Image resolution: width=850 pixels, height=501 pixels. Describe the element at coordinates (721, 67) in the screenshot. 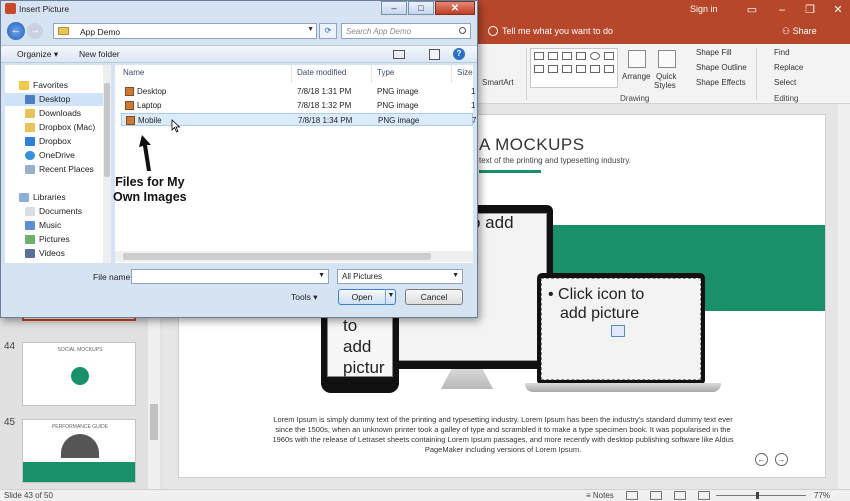

I see `shape-outline-button: Shape Outline` at that location.